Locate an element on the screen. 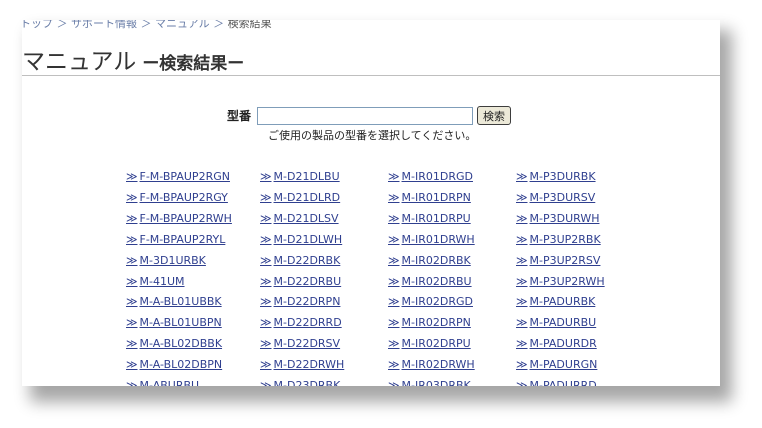 This screenshot has width=762, height=428. model-link: ≫ M-A-BL02DBBK is located at coordinates (193, 344).